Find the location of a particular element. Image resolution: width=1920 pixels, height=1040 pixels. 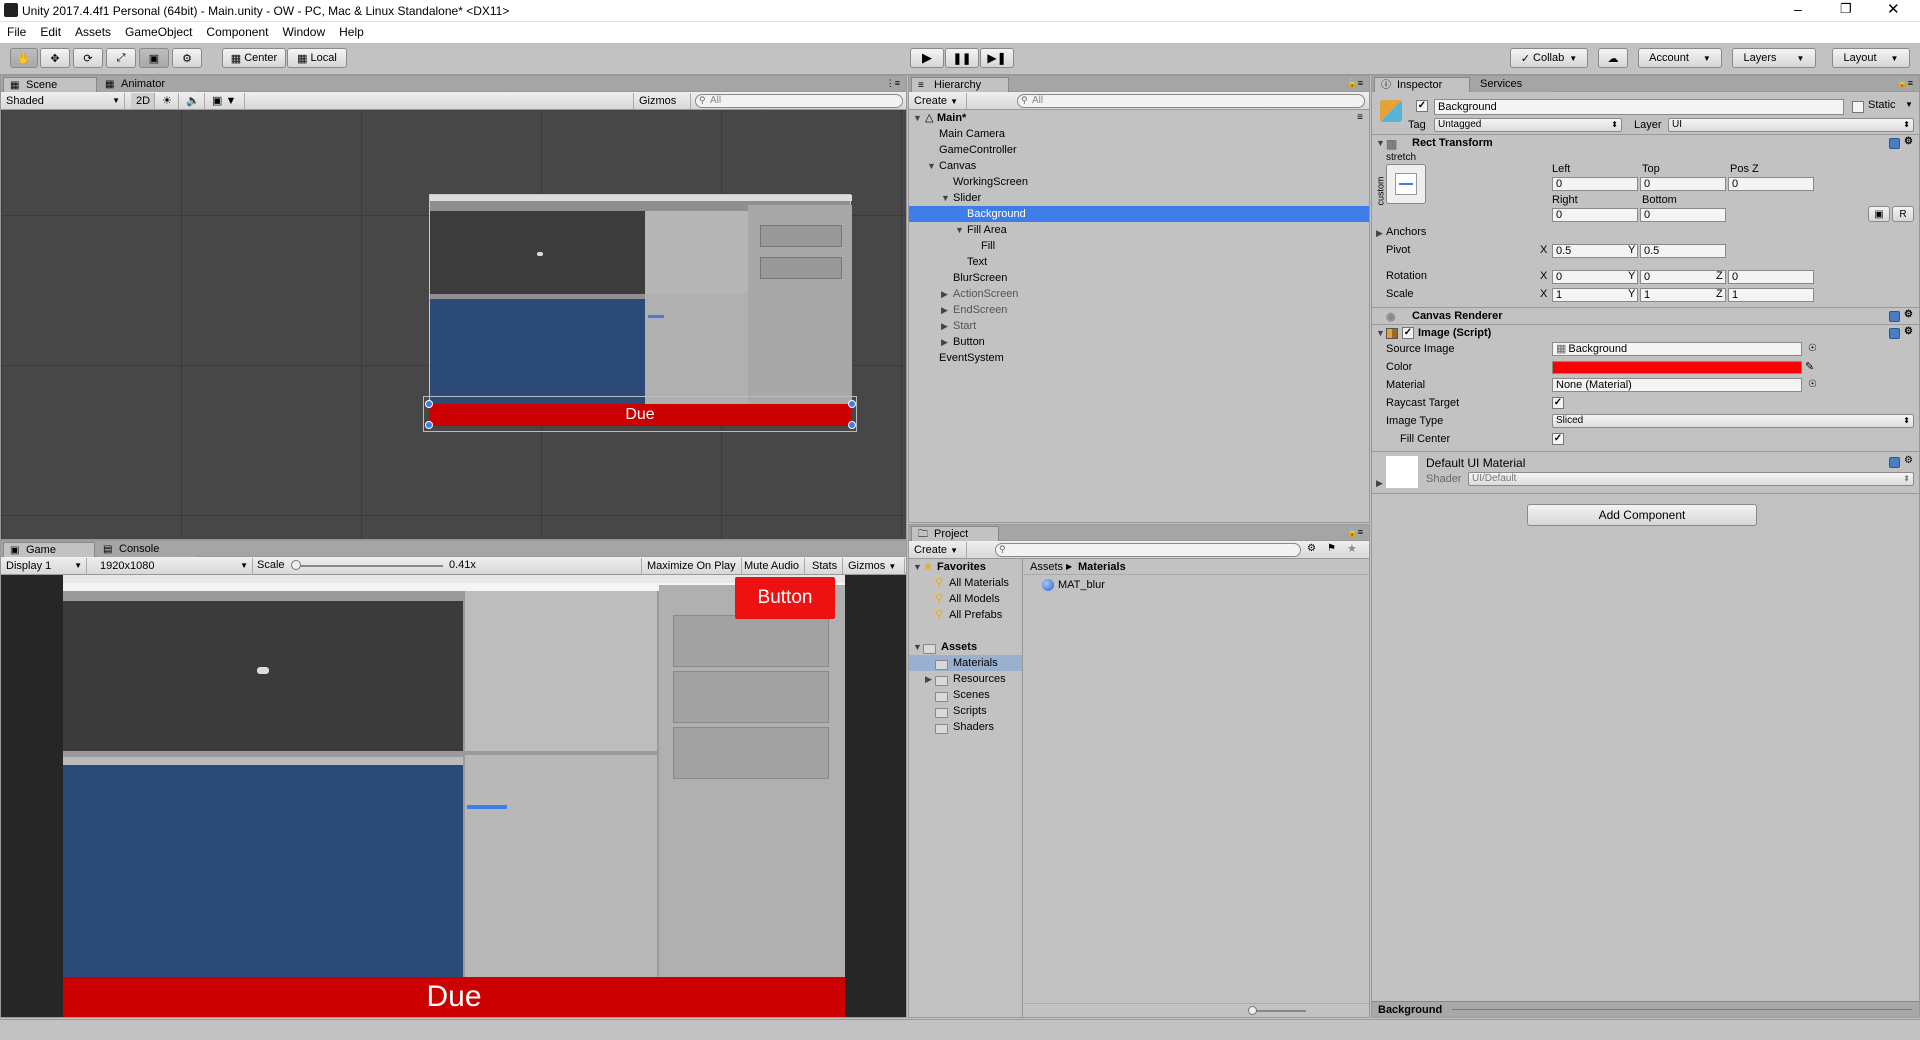

game-slider-background: Due is located at coordinates (454, 997).